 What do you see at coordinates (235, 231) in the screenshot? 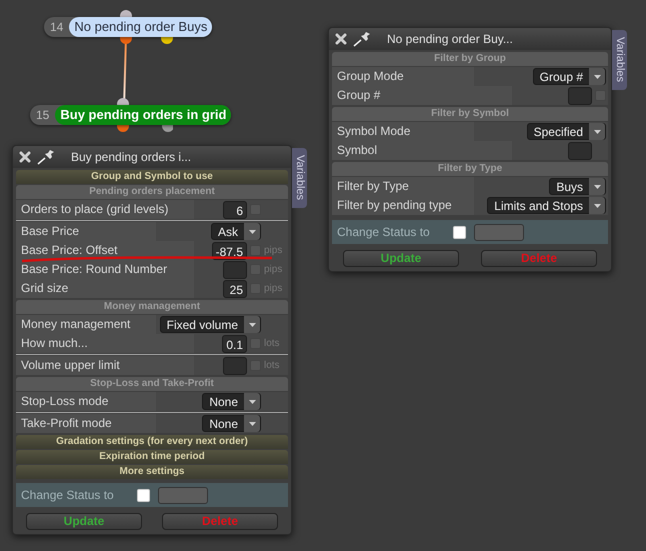
I see `dropdown: Ask` at bounding box center [235, 231].